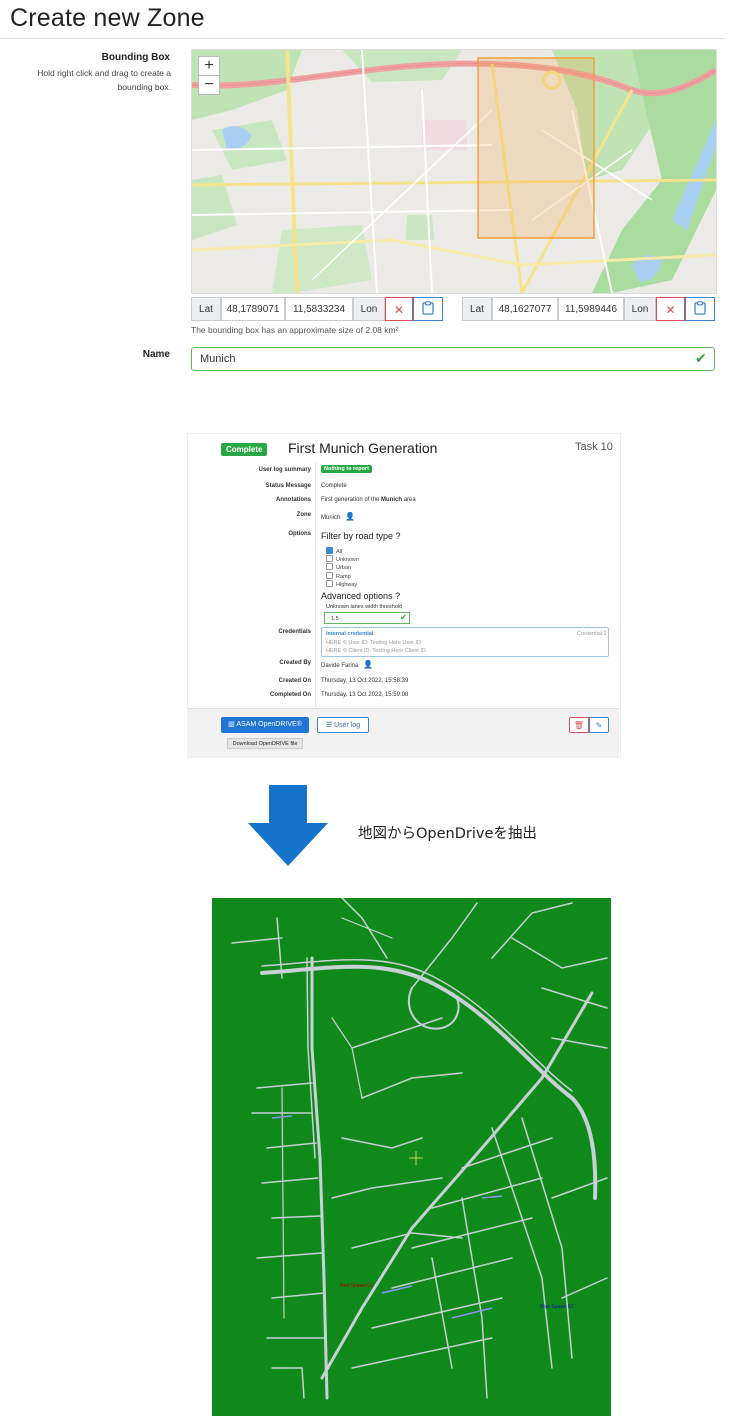 The image size is (750, 1418). I want to click on user-log-button: ☰ User log, so click(343, 725).